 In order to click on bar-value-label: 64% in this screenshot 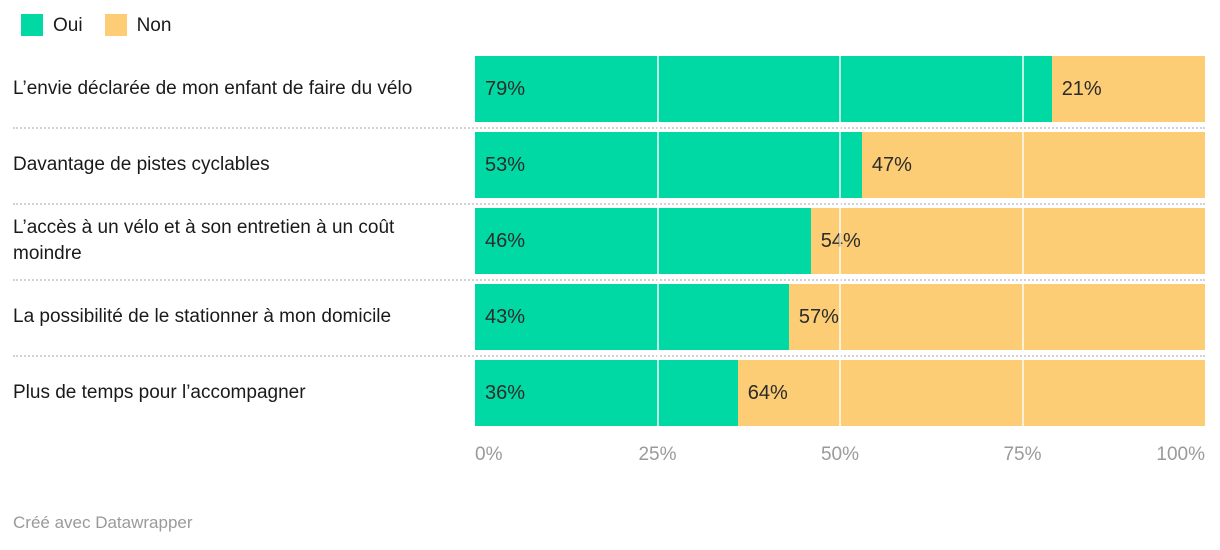, I will do `click(767, 393)`.